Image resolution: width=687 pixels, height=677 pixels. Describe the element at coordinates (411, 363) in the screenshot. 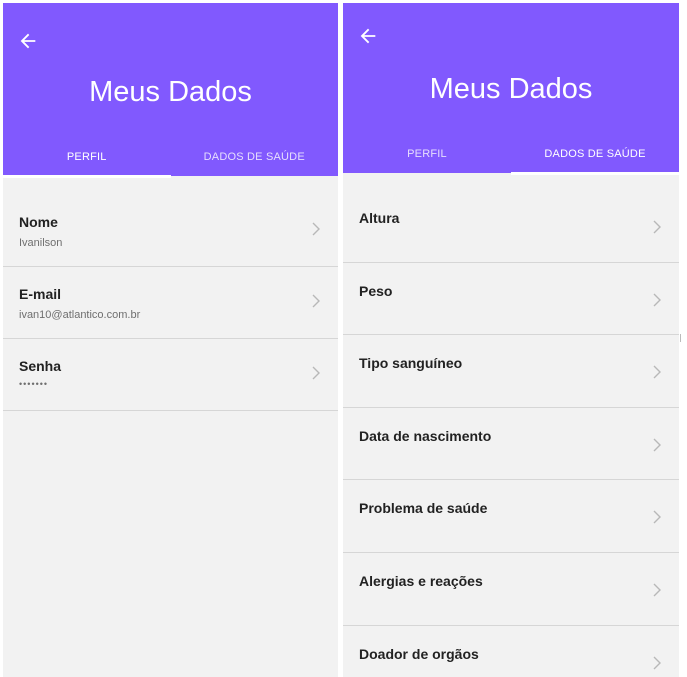

I see `list-item-label: Tipo sanguíneo` at that location.